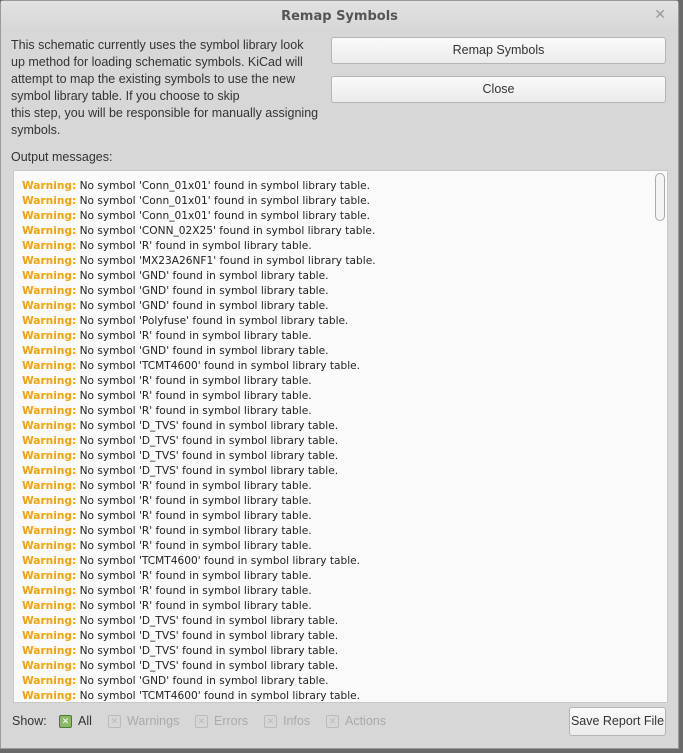  What do you see at coordinates (75, 721) in the screenshot?
I see `filter-all-checkbox: ✕ All` at bounding box center [75, 721].